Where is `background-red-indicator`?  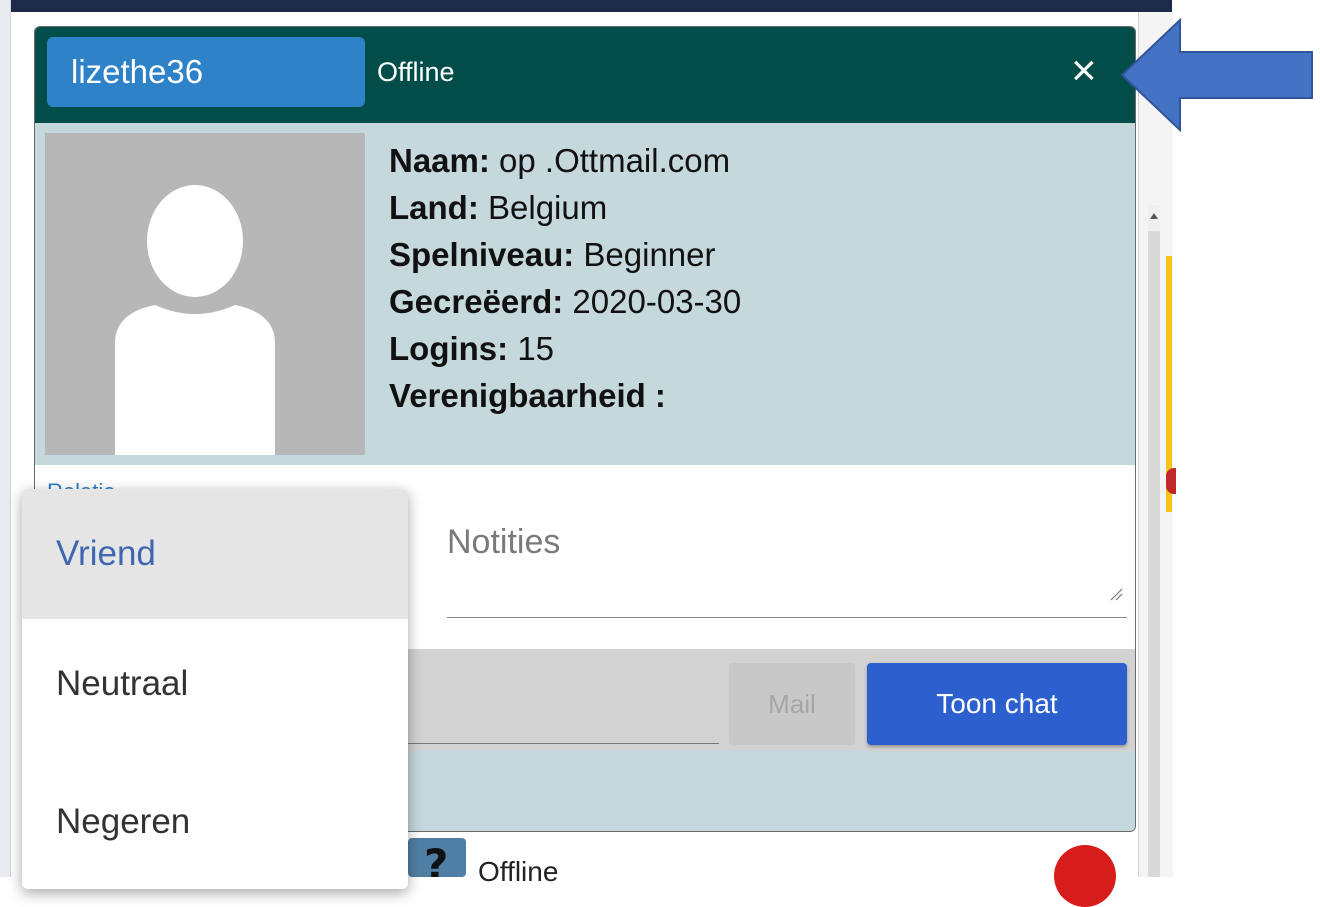 background-red-indicator is located at coordinates (1171, 481).